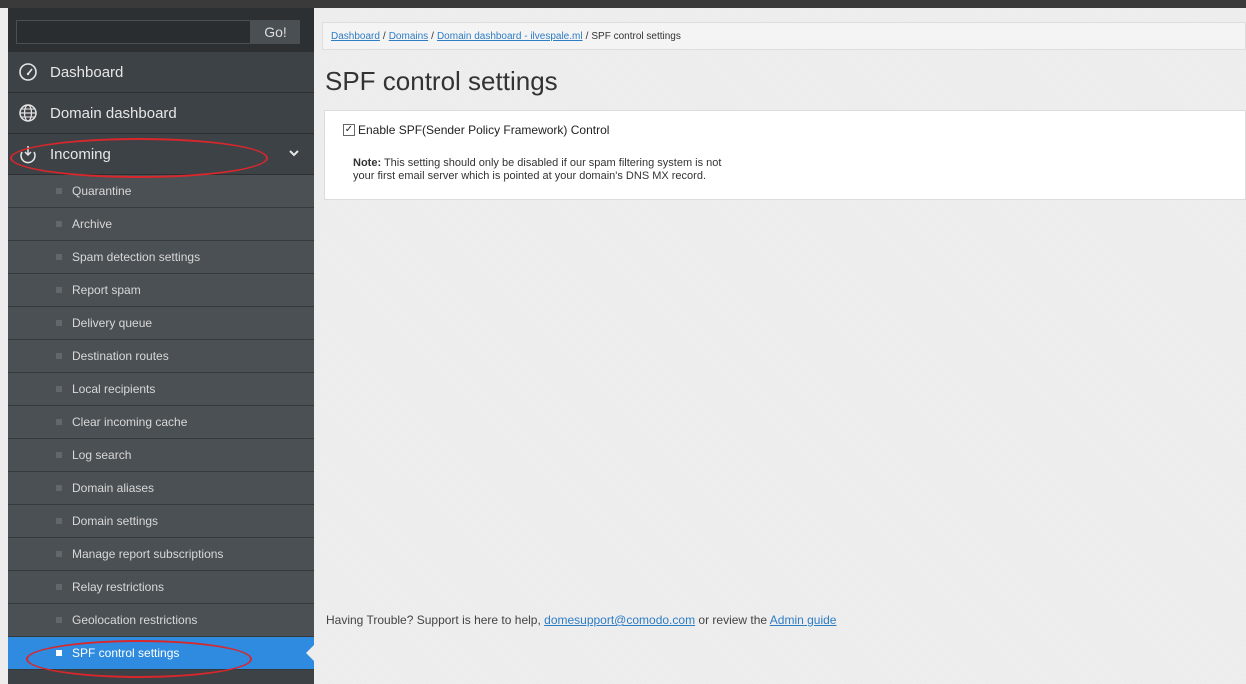 The width and height of the screenshot is (1246, 684). What do you see at coordinates (102, 455) in the screenshot?
I see `sidebar-subitem-label: Log search` at bounding box center [102, 455].